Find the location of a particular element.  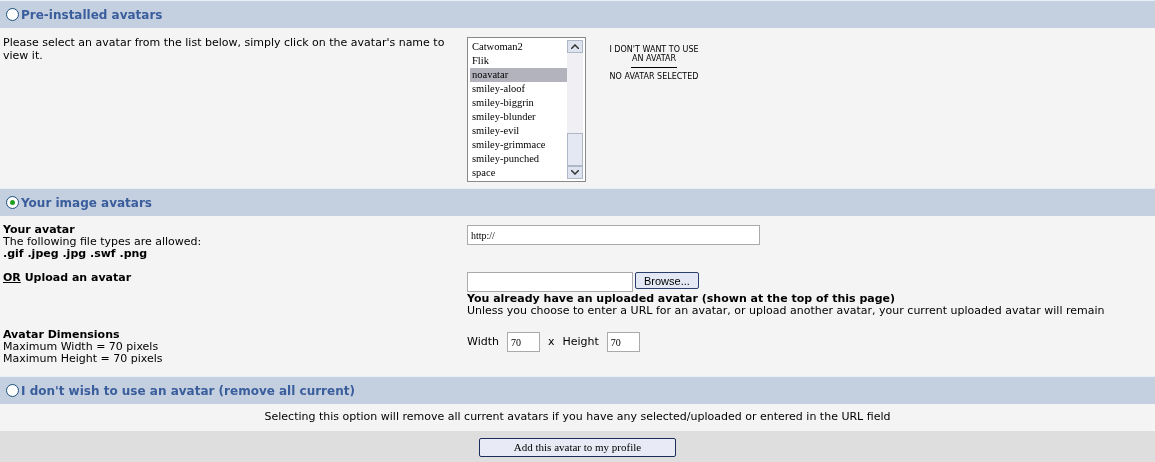

avatar-option: smiley-grimmace is located at coordinates (518, 145).